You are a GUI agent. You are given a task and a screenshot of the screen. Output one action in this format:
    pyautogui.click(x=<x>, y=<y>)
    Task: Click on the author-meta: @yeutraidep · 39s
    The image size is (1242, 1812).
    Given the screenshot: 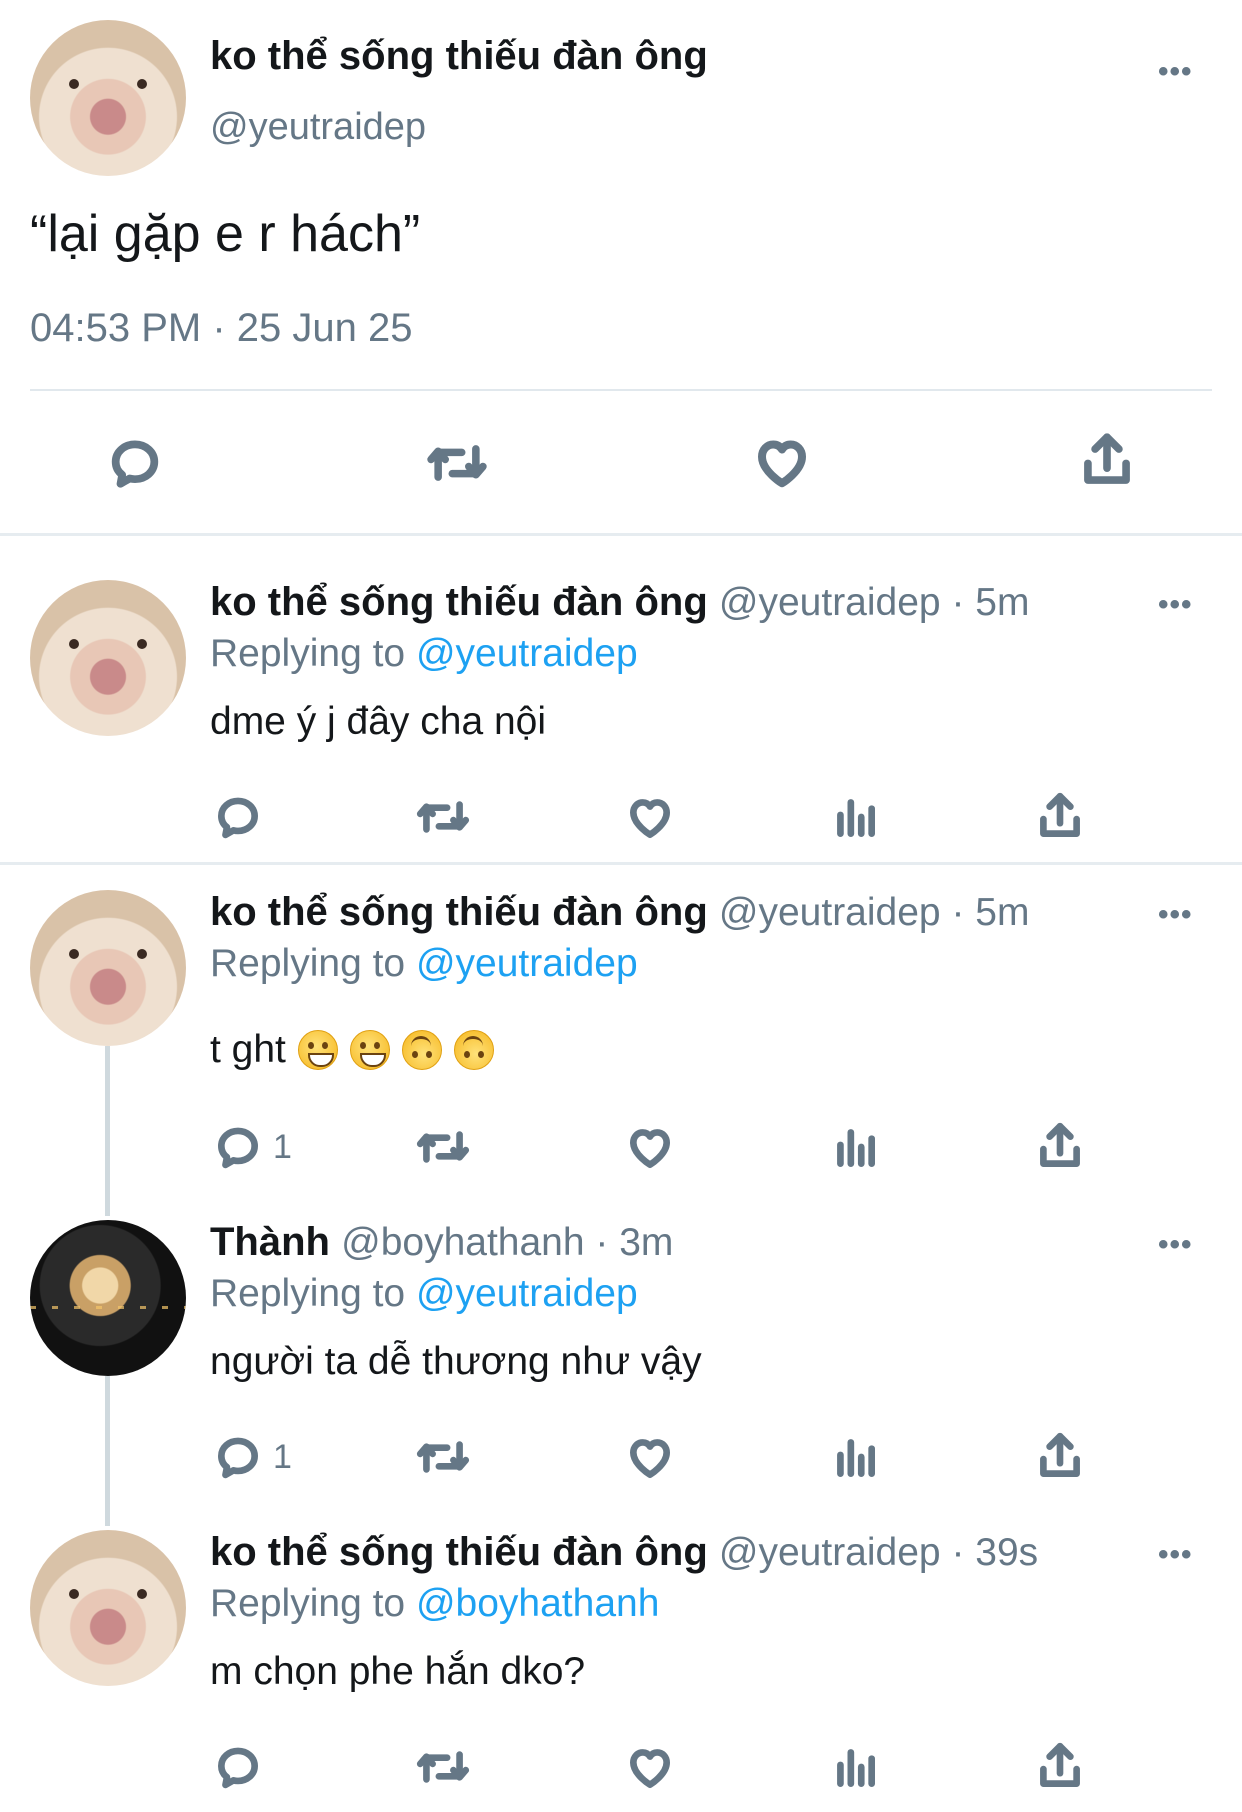 What is the action you would take?
    pyautogui.click(x=878, y=1552)
    